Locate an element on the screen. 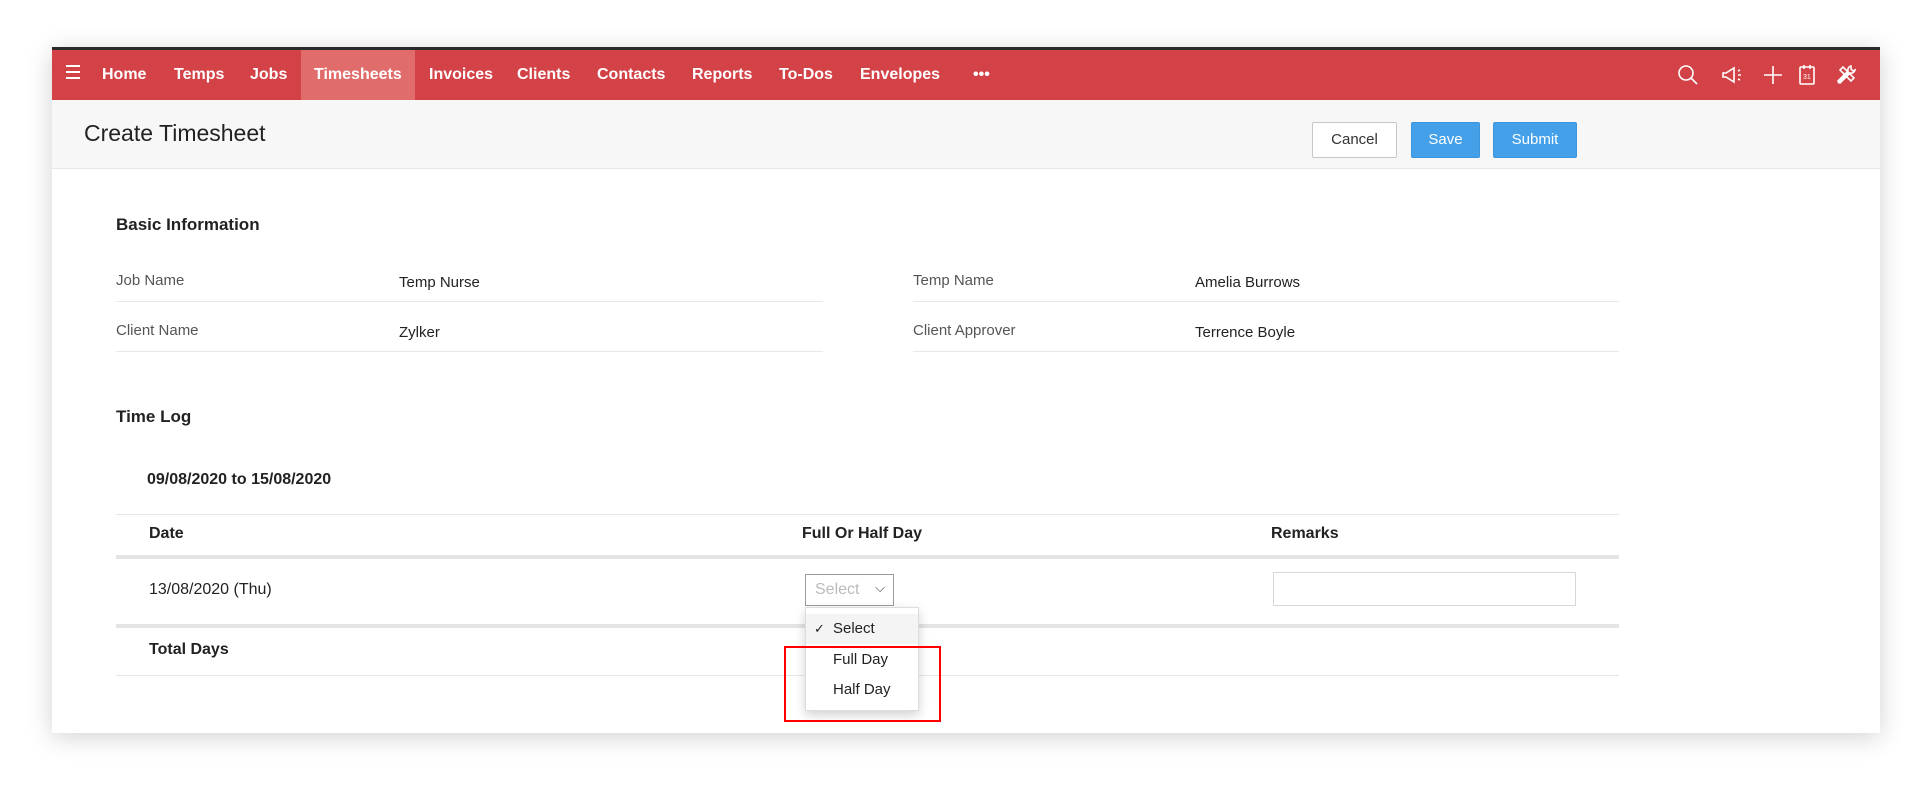 This screenshot has width=1932, height=789. page-header: Create Timesheet Cancel Save Submit is located at coordinates (966, 134).